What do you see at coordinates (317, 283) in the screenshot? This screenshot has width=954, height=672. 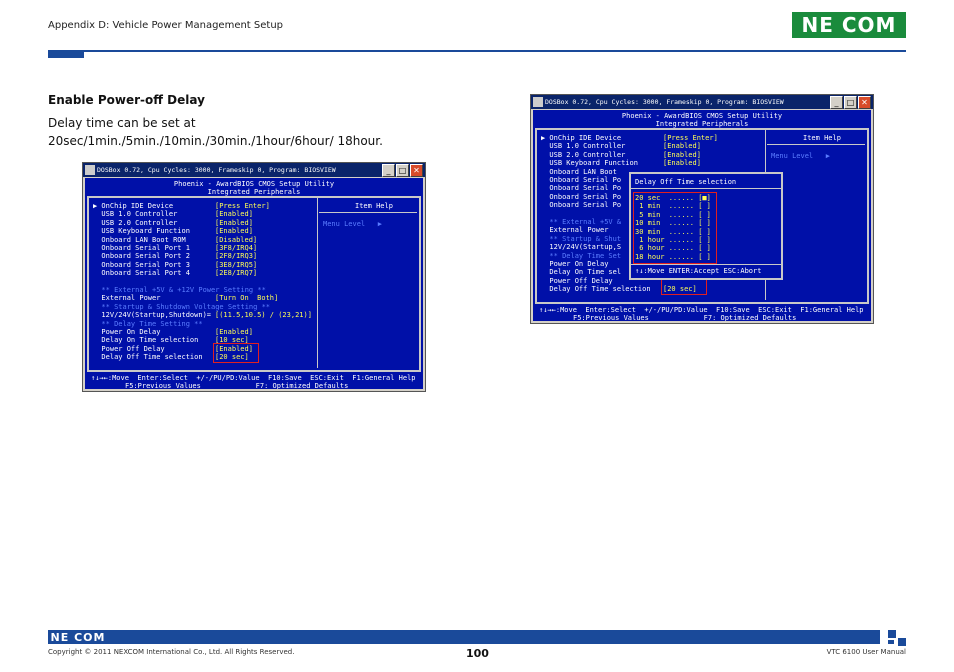 I see `help-divider` at bounding box center [317, 283].